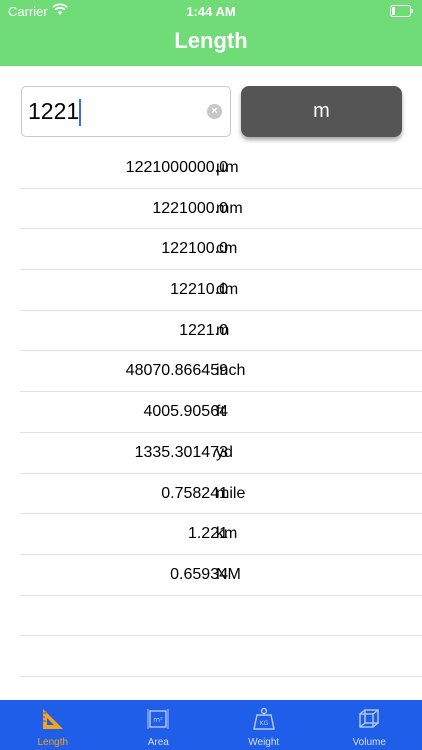  I want to click on result-unit: mm, so click(229, 208).